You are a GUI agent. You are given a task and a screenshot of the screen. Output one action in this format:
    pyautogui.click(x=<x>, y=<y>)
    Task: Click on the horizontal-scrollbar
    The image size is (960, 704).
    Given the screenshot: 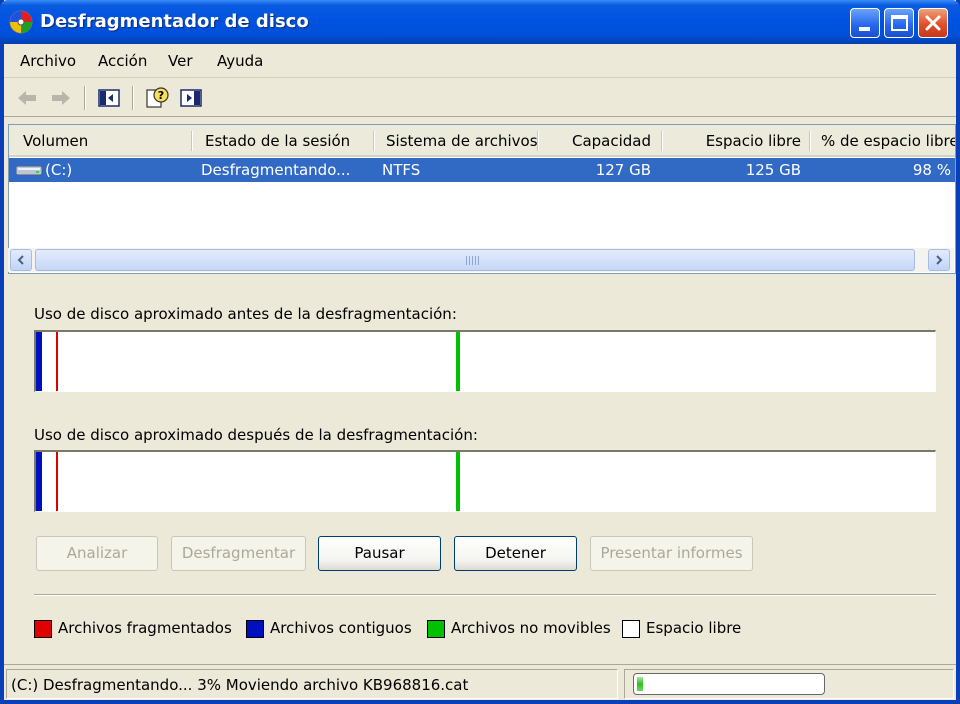 What is the action you would take?
    pyautogui.click(x=481, y=260)
    